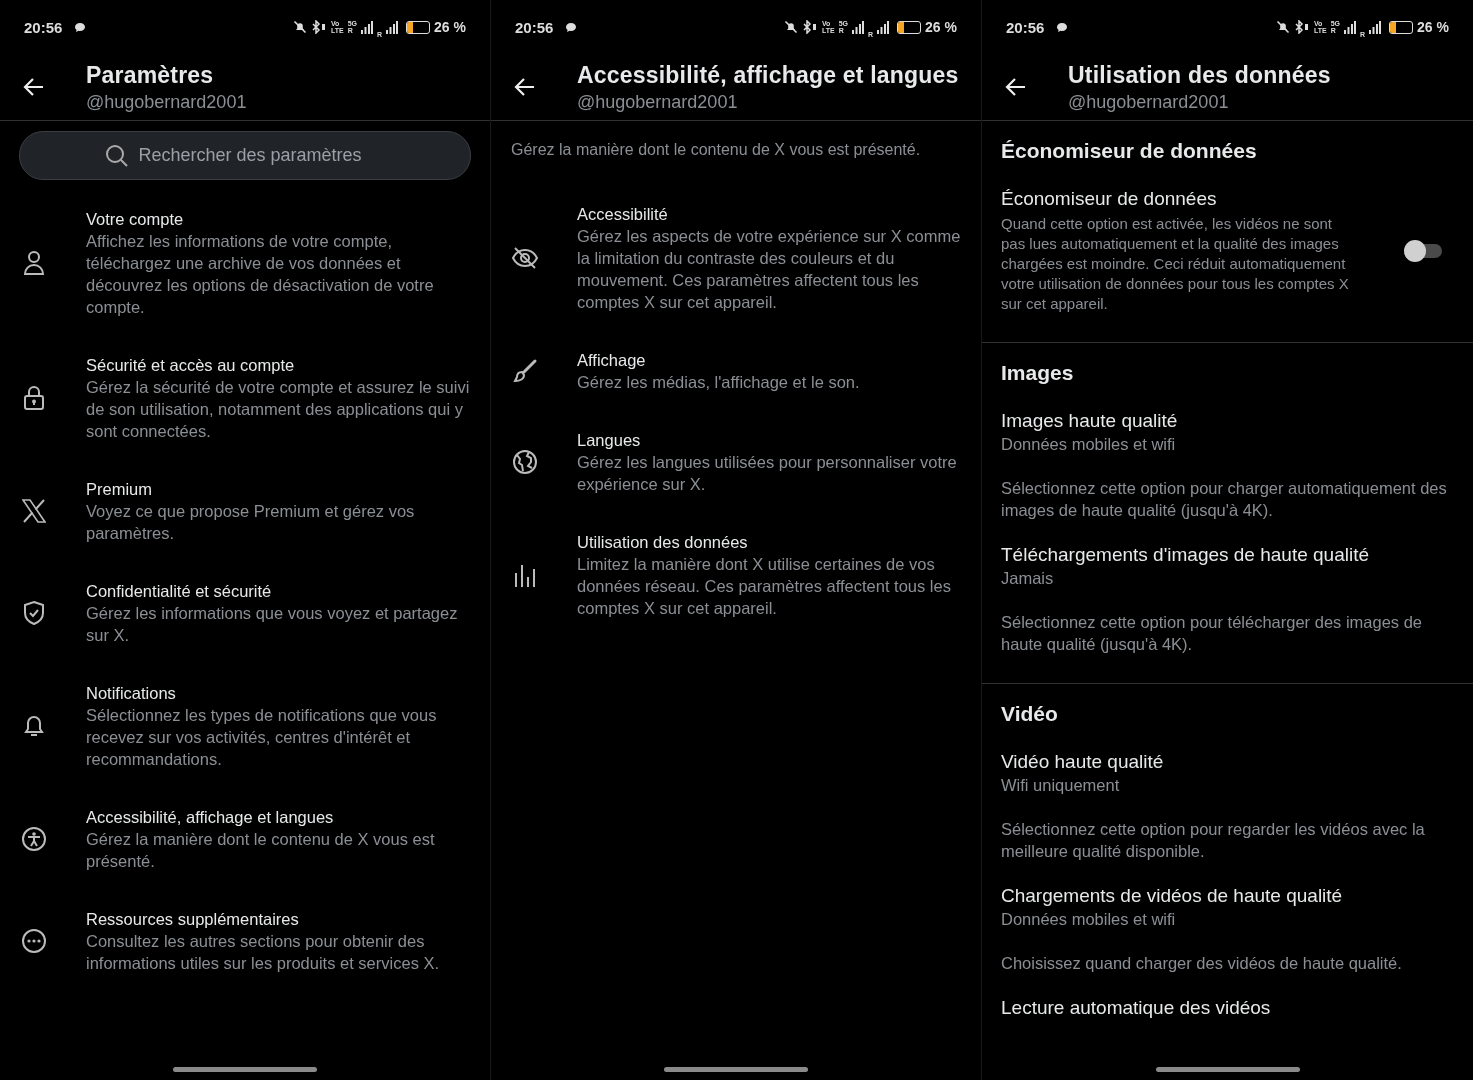 The height and width of the screenshot is (1080, 1473). What do you see at coordinates (119, 489) in the screenshot?
I see `item-title: Premium` at bounding box center [119, 489].